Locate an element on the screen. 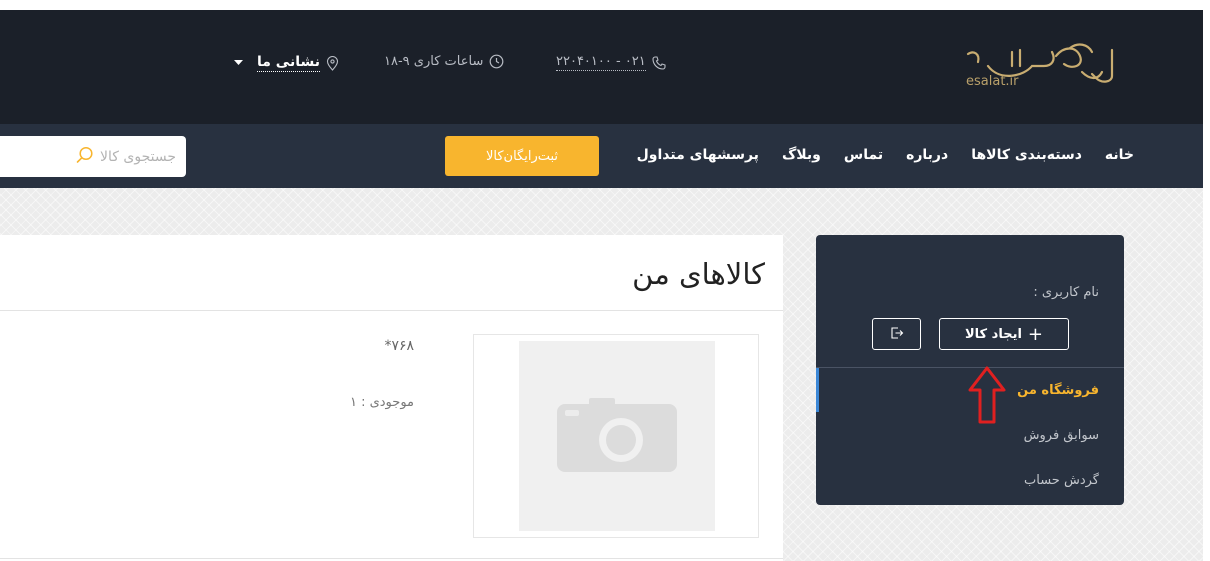 This screenshot has width=1210, height=561. search-input: جستجوی کالا is located at coordinates (138, 157).